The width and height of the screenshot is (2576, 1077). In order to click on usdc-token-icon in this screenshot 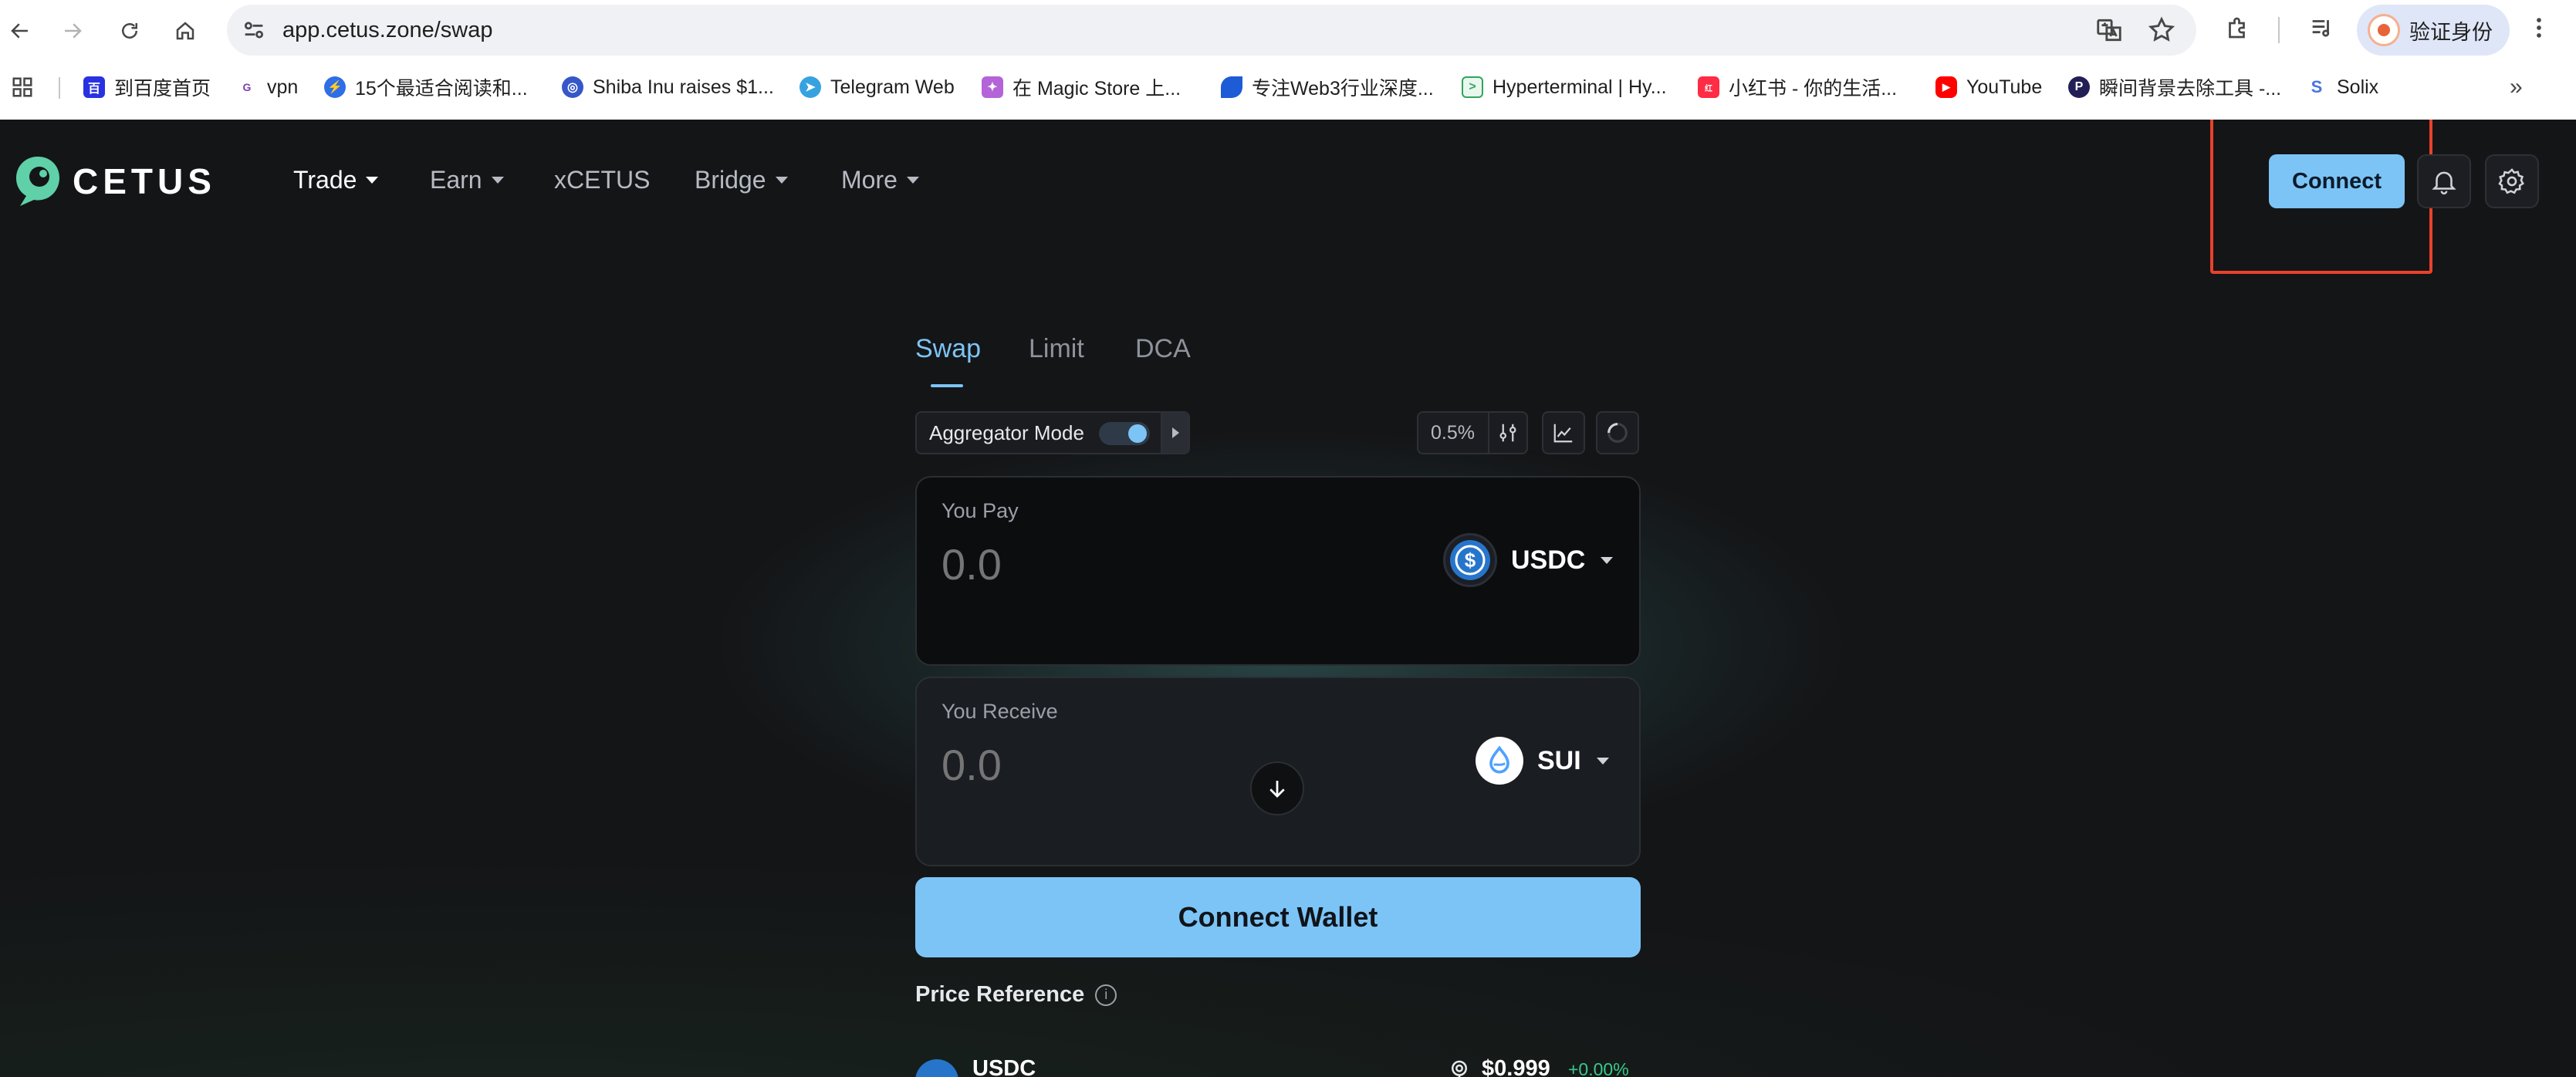, I will do `click(936, 1068)`.